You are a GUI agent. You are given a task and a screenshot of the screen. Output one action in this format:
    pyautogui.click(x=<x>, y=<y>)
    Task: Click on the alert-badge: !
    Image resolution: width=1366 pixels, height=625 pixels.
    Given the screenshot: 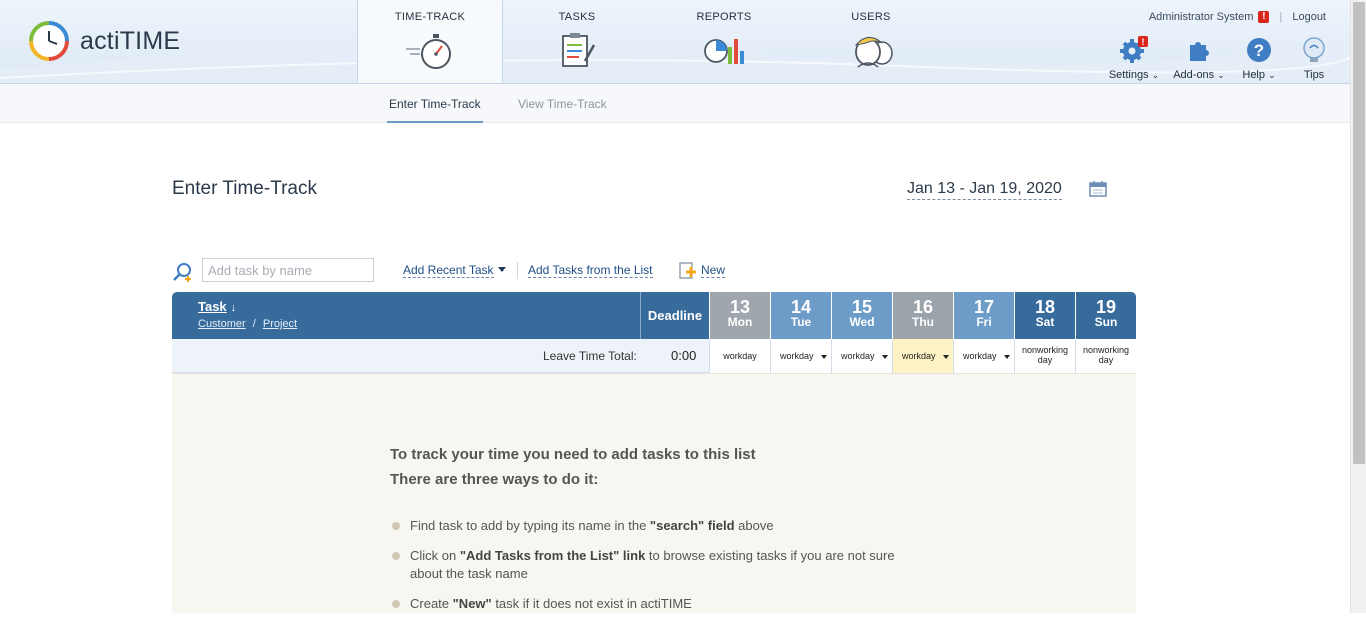 What is the action you would take?
    pyautogui.click(x=1264, y=17)
    